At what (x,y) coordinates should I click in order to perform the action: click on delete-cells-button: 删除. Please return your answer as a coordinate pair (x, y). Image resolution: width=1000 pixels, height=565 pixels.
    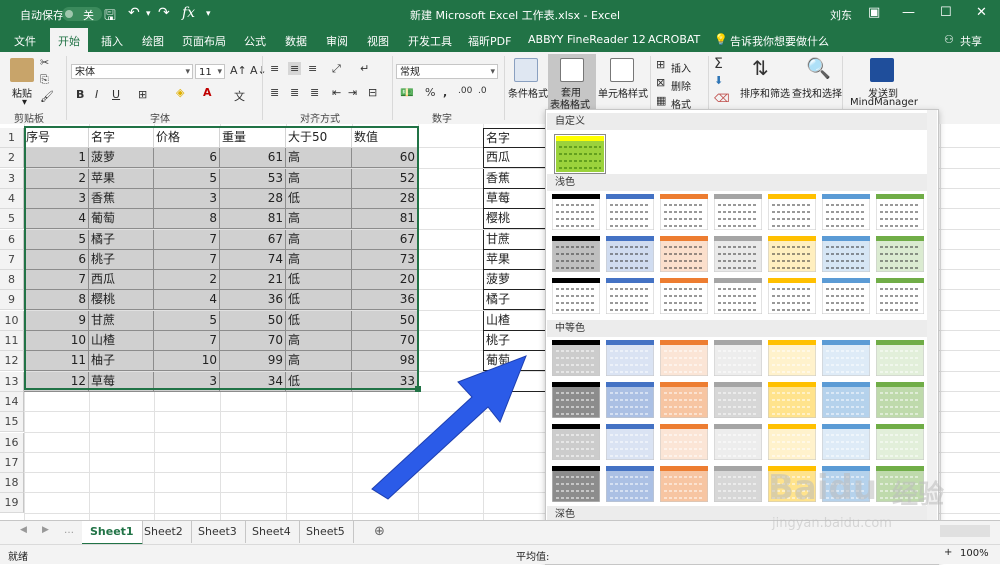
    Looking at the image, I should click on (681, 85).